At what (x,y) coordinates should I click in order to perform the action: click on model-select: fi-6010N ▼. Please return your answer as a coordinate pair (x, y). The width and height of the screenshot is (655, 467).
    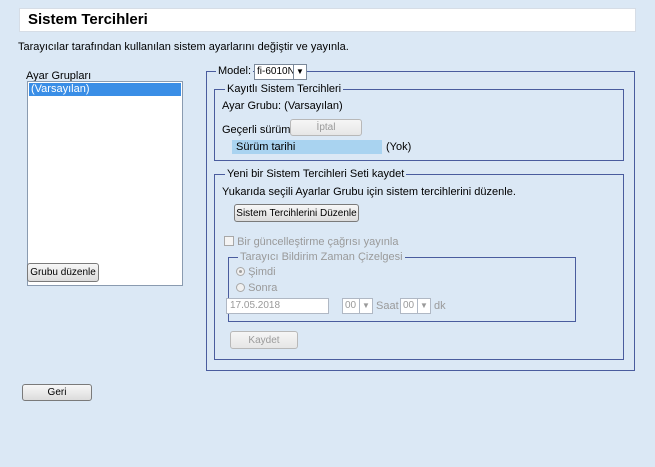
    Looking at the image, I should click on (280, 72).